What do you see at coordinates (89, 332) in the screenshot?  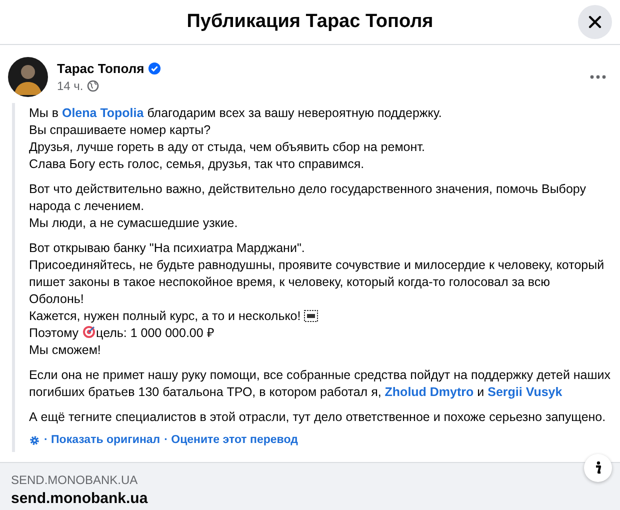 I see `target-icon` at bounding box center [89, 332].